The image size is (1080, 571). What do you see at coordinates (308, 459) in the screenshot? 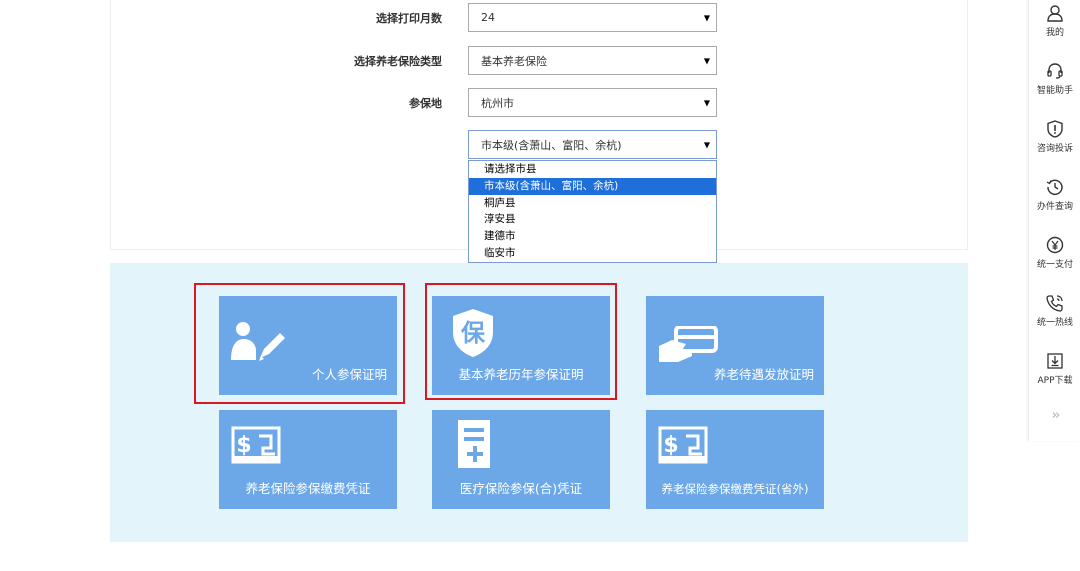
I see `tile-pension-payment-voucher: $ 养老保险参保缴费凭证` at bounding box center [308, 459].